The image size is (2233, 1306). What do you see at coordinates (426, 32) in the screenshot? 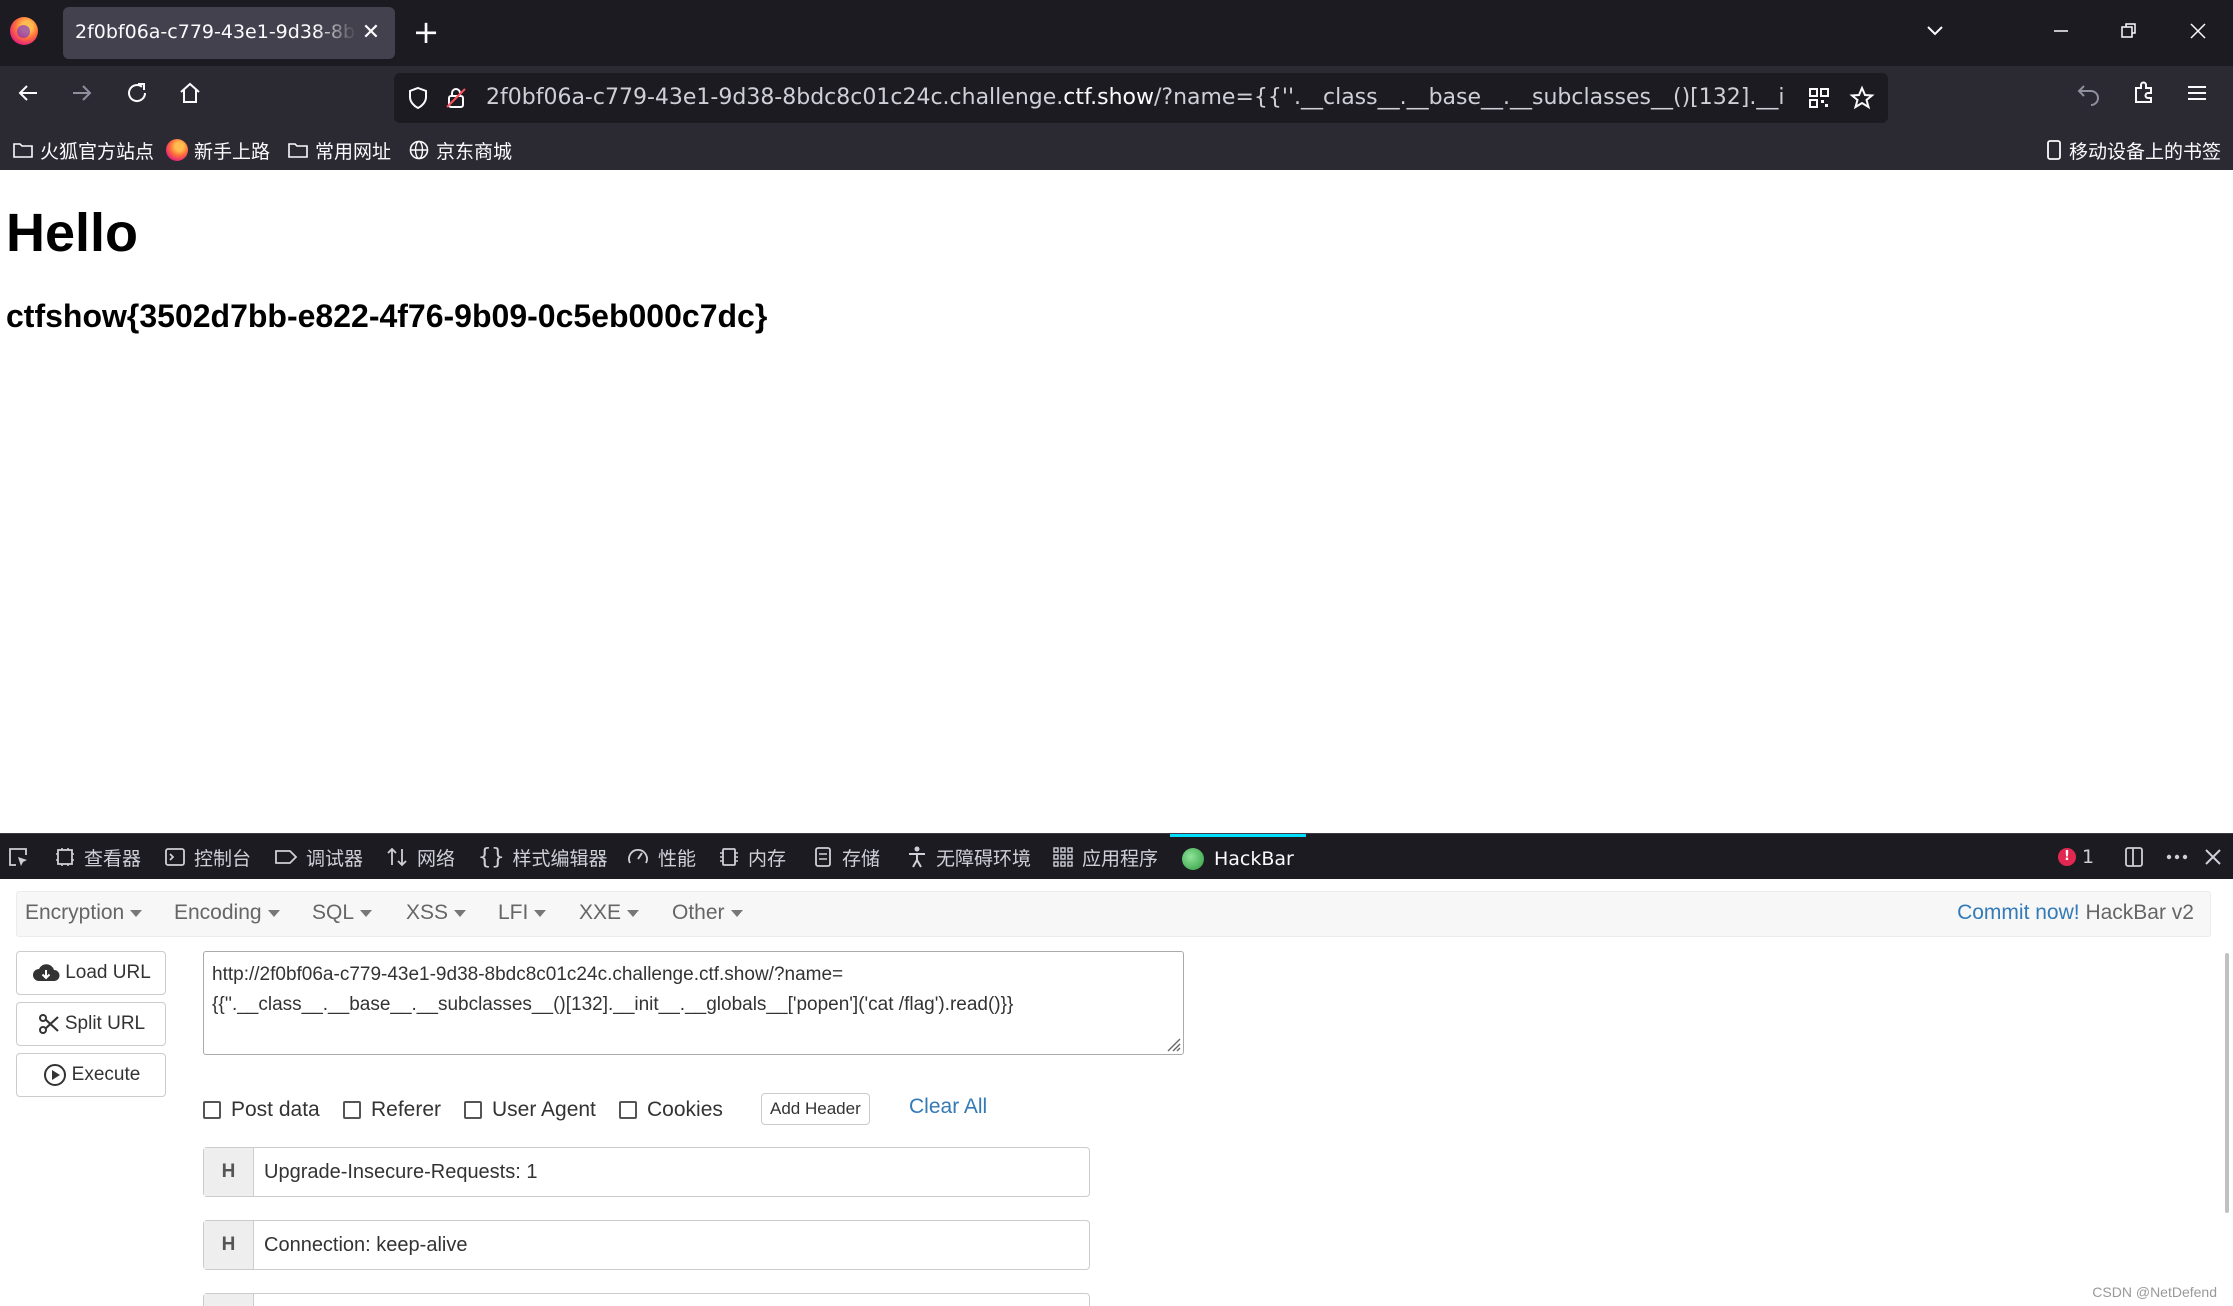
I see `new-tab-icon: +` at bounding box center [426, 32].